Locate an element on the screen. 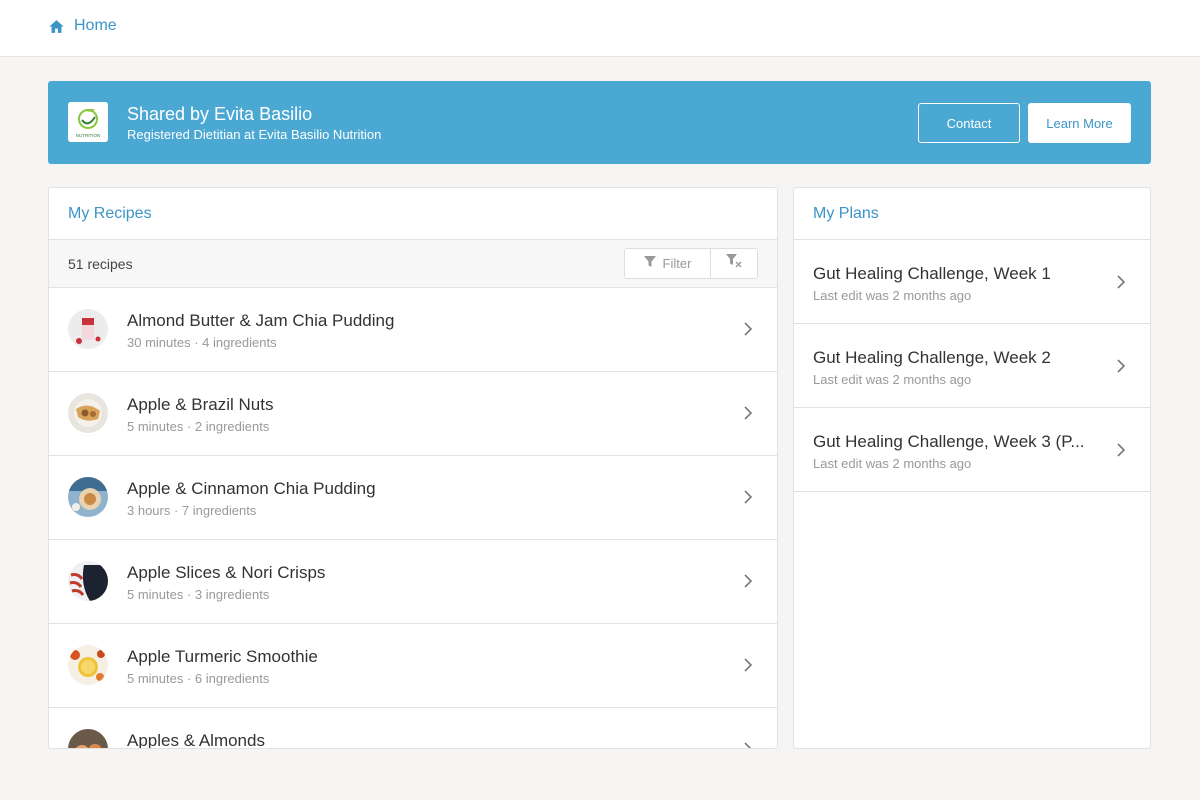 Image resolution: width=1200 pixels, height=800 pixels. clear-filter-button is located at coordinates (734, 263).